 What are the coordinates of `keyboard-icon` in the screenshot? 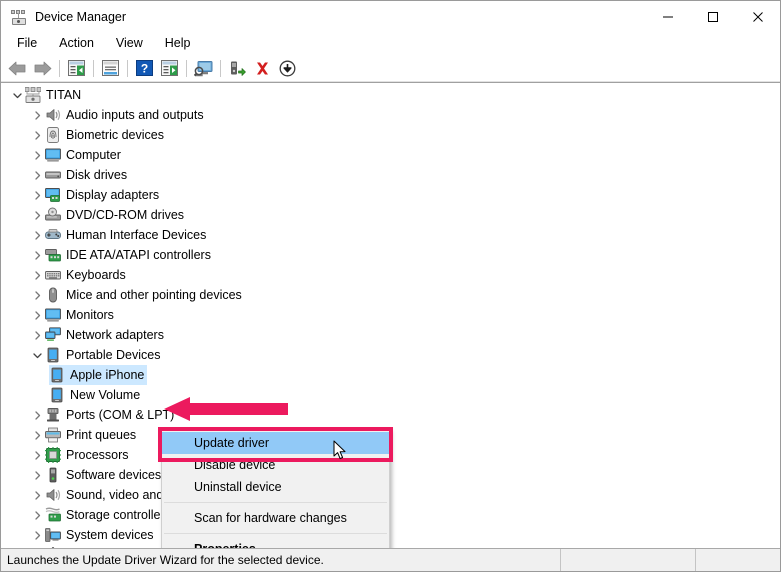 It's located at (53, 275).